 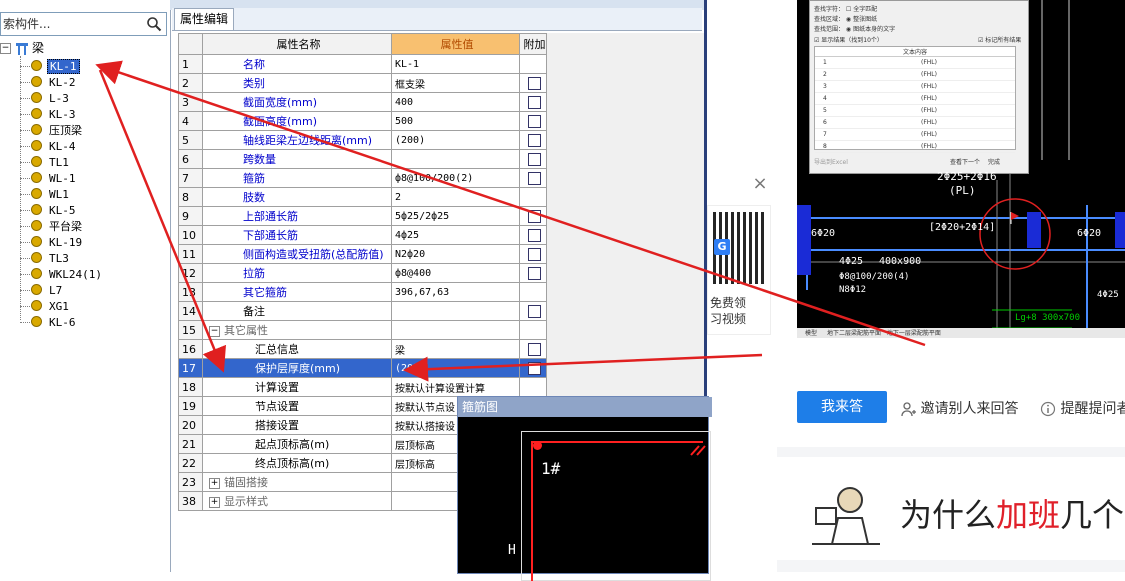 I want to click on property-value: ф8@400, so click(x=455, y=273).